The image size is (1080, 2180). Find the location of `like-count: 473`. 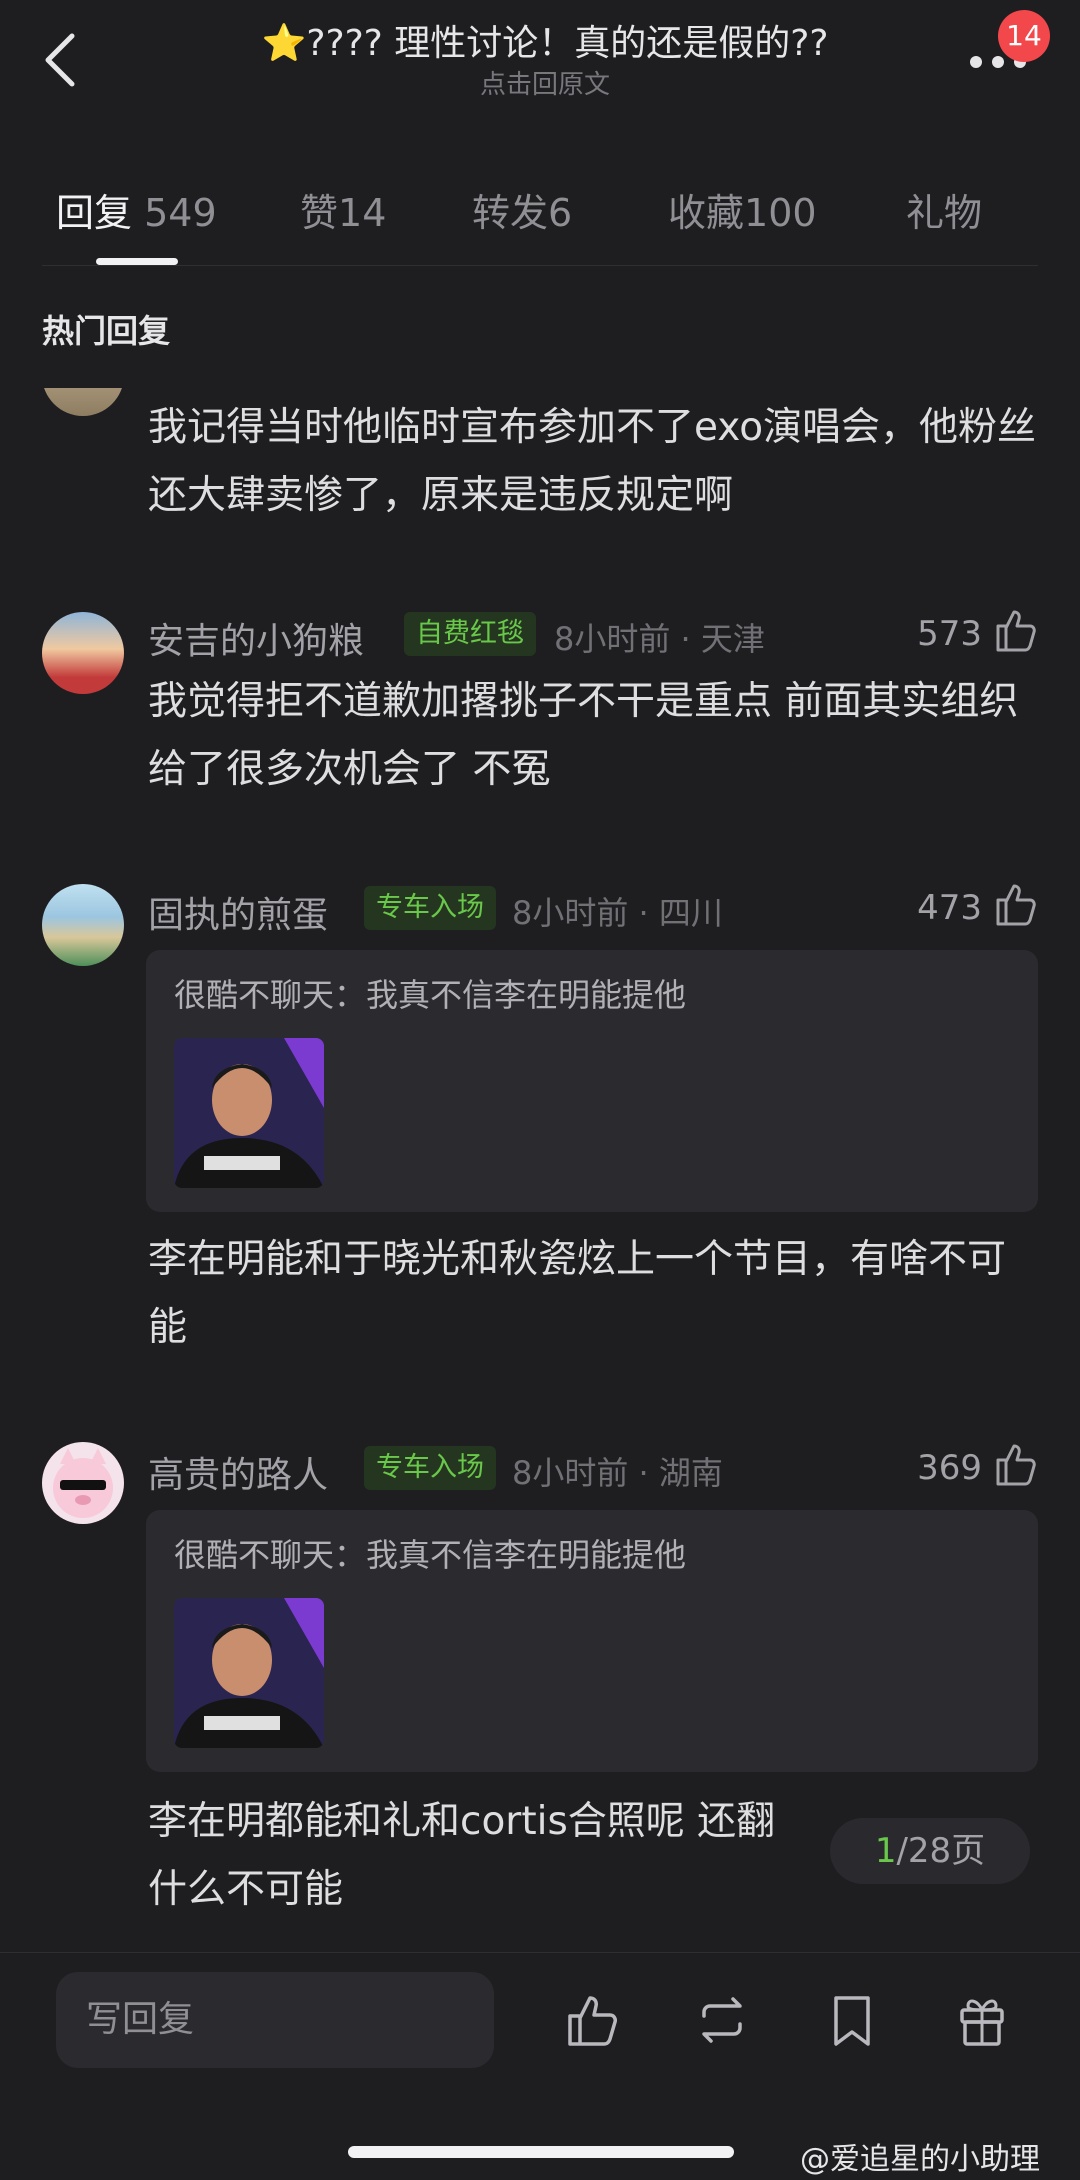

like-count: 473 is located at coordinates (949, 908).